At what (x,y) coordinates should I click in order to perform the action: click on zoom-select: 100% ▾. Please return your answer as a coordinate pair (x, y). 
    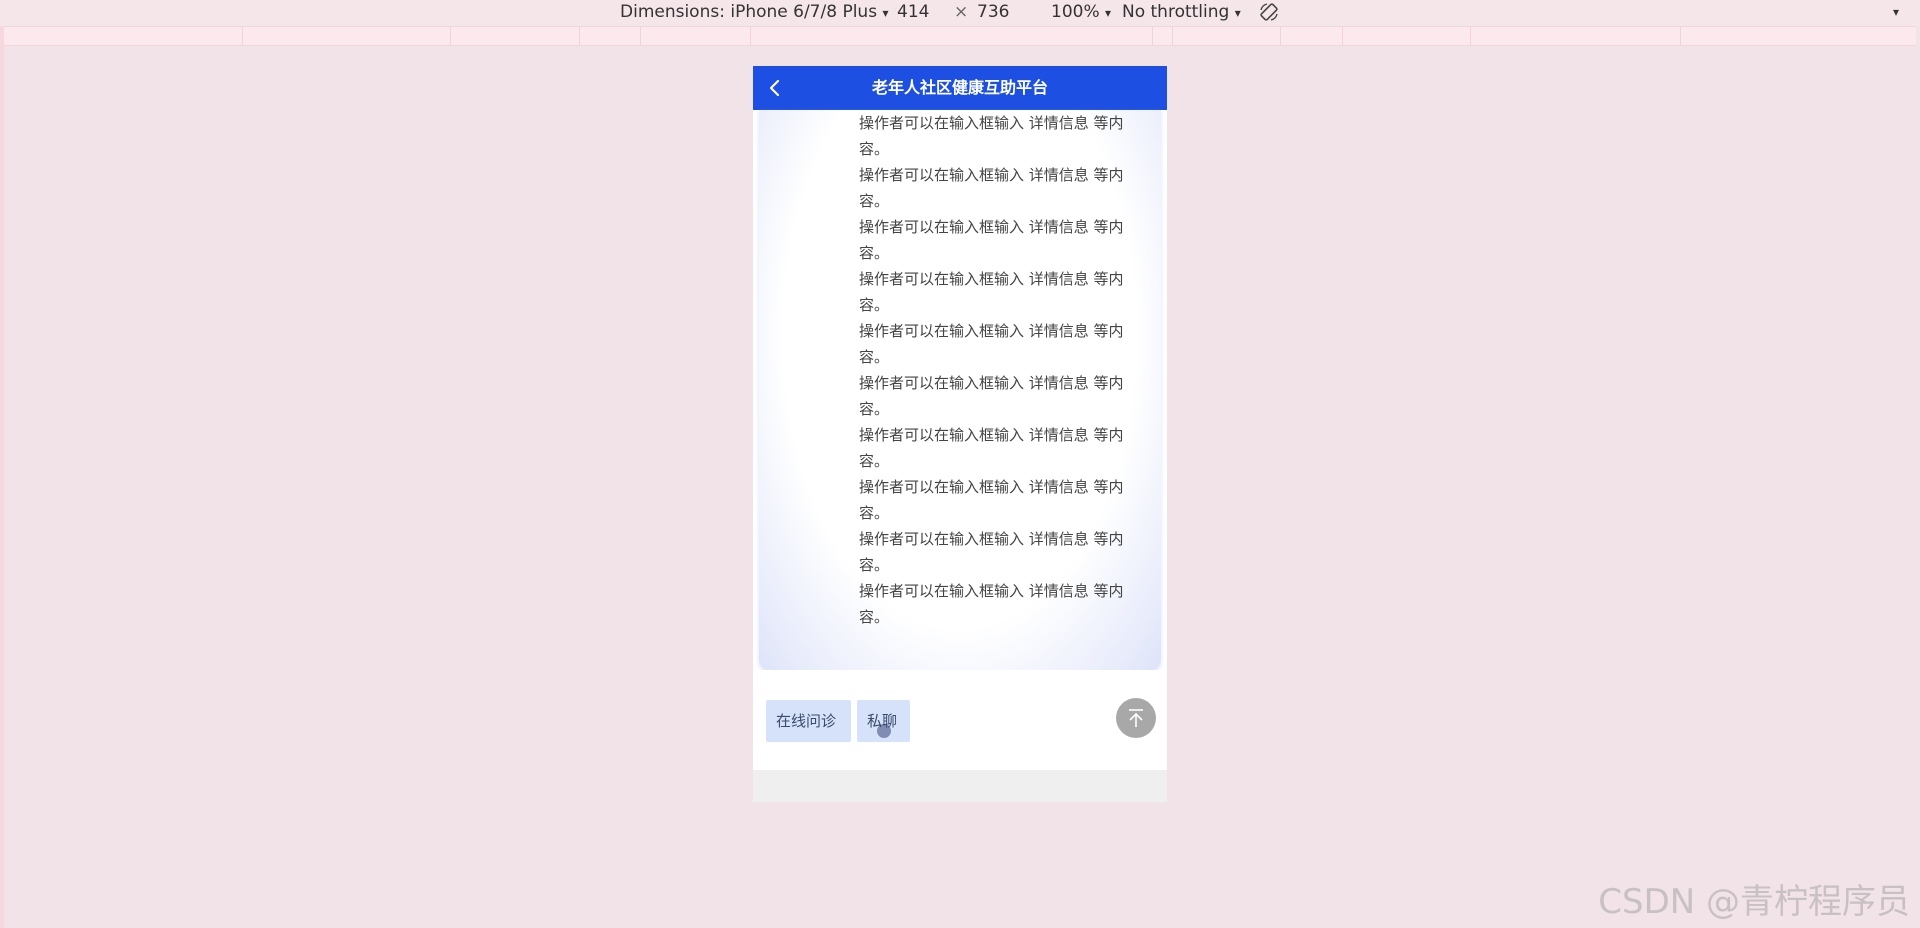
    Looking at the image, I should click on (1081, 12).